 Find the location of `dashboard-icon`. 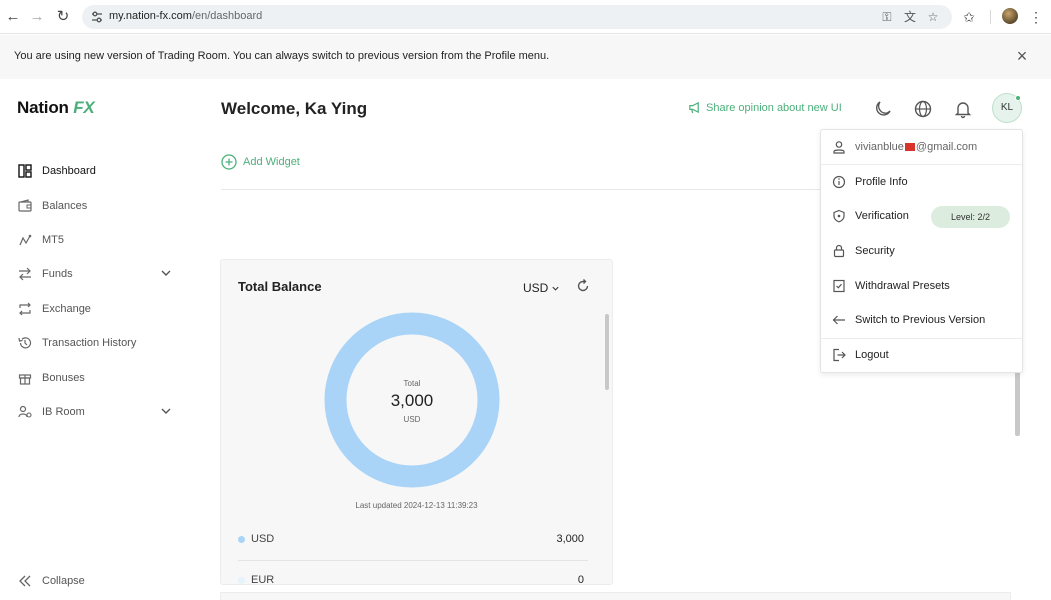

dashboard-icon is located at coordinates (25, 171).